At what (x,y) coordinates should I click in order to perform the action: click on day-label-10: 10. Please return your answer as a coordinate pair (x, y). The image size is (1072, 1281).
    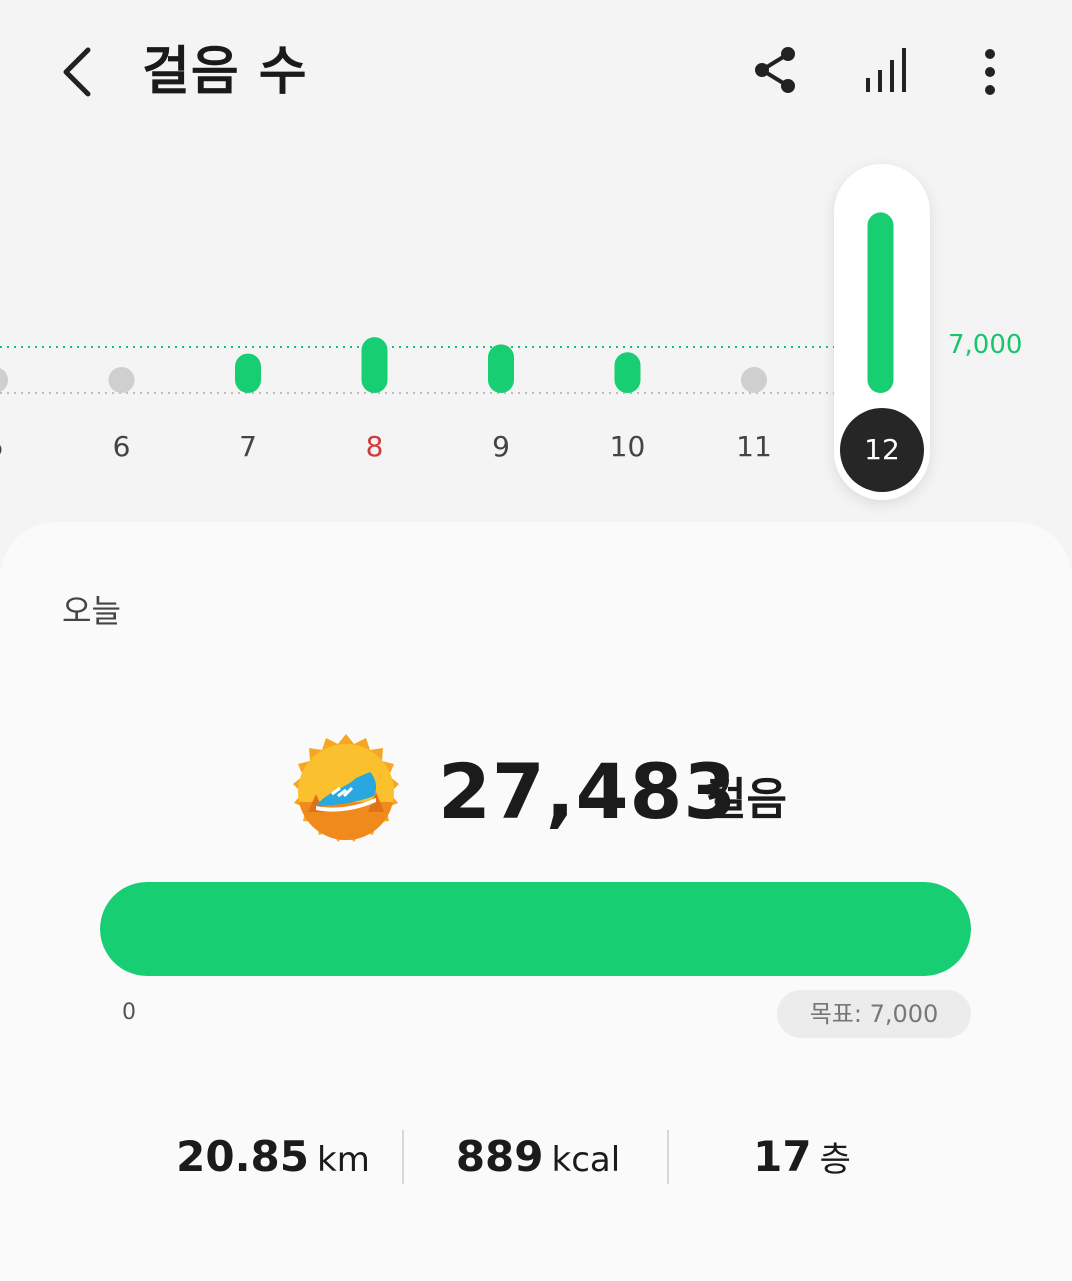
    Looking at the image, I should click on (628, 446).